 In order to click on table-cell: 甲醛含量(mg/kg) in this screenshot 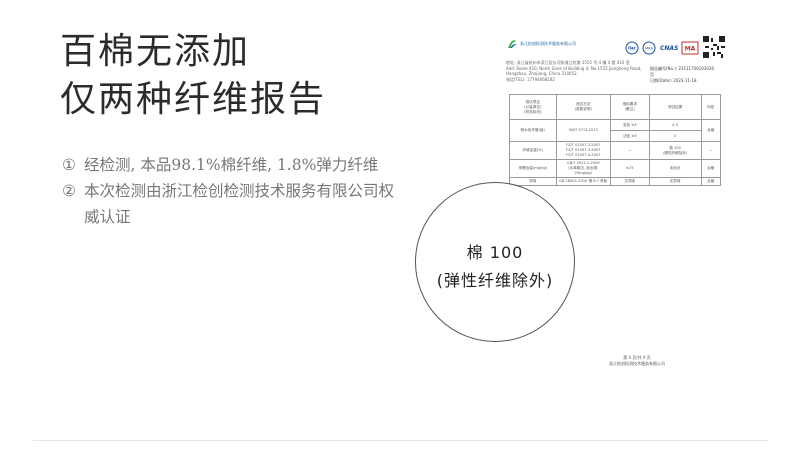, I will do `click(533, 168)`.